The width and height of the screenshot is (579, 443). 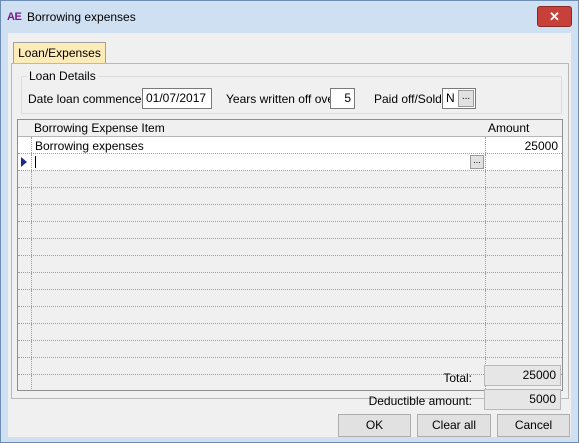 What do you see at coordinates (14, 17) in the screenshot?
I see `app-logo-icon: AE` at bounding box center [14, 17].